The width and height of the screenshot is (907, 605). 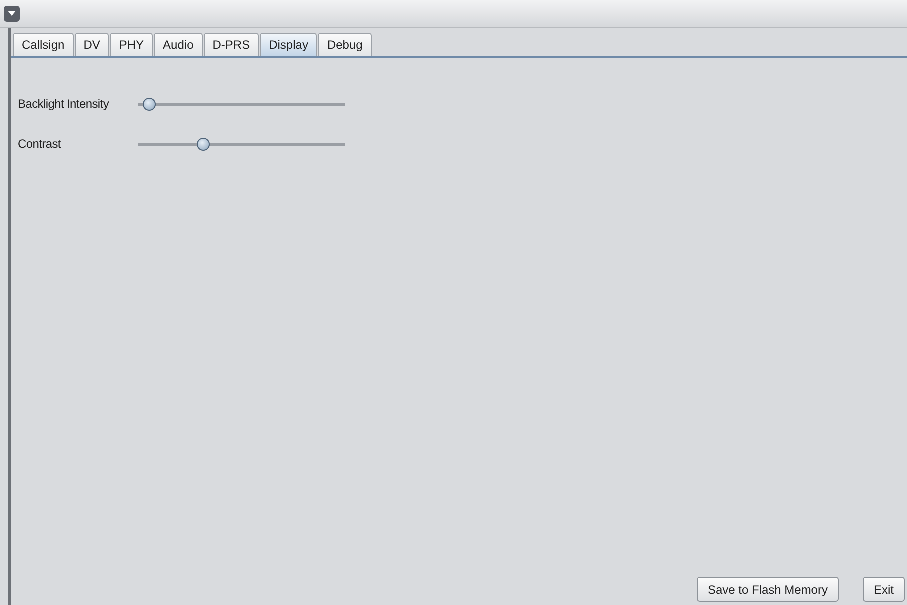 What do you see at coordinates (12, 14) in the screenshot?
I see `menu-icon` at bounding box center [12, 14].